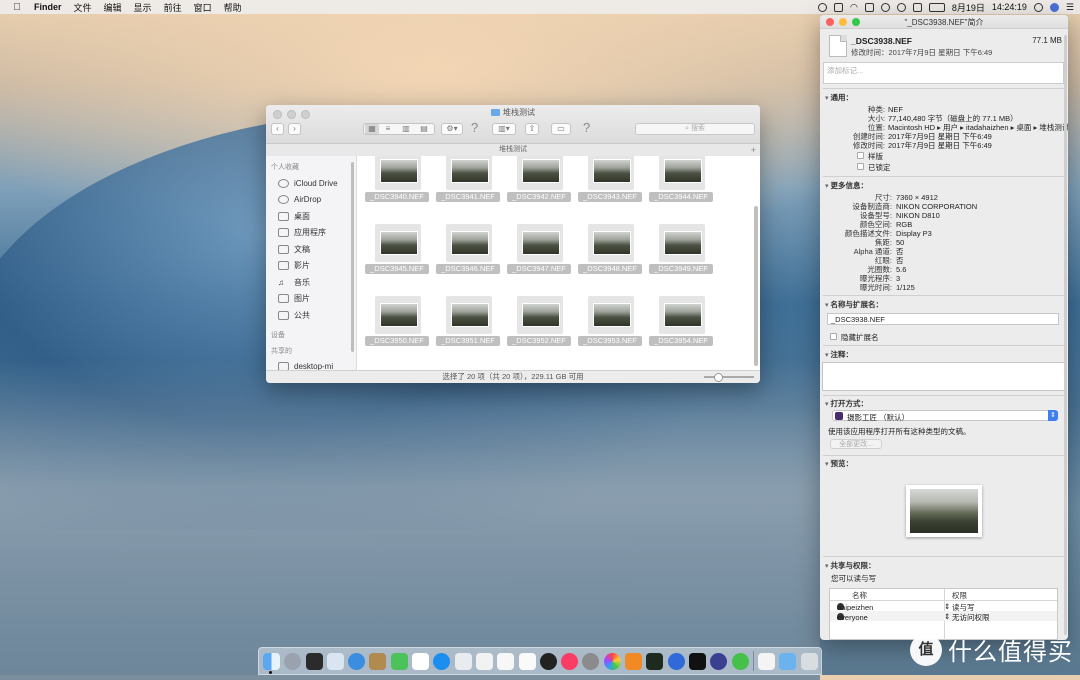 Image resolution: width=1080 pixels, height=680 pixels. I want to click on downloads-folder-dock-icon, so click(788, 661).